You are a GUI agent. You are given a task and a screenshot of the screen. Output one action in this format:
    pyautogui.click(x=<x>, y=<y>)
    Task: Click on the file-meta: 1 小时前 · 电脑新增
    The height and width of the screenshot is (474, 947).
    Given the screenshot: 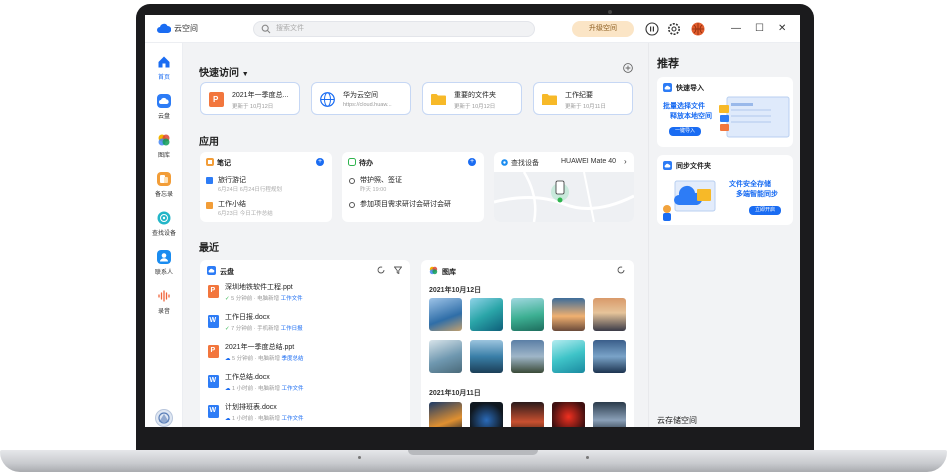 What is the action you would take?
    pyautogui.click(x=256, y=389)
    